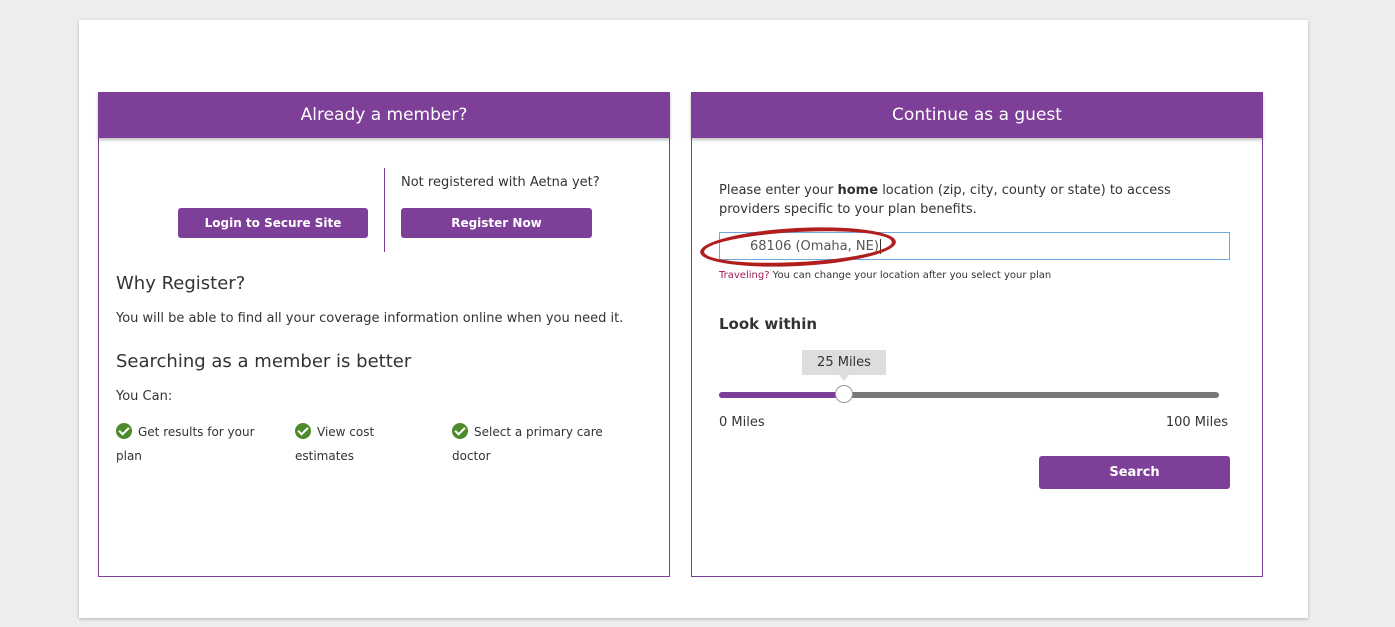 This screenshot has height=627, width=1395. Describe the element at coordinates (969, 395) in the screenshot. I see `distance-slider-track` at that location.